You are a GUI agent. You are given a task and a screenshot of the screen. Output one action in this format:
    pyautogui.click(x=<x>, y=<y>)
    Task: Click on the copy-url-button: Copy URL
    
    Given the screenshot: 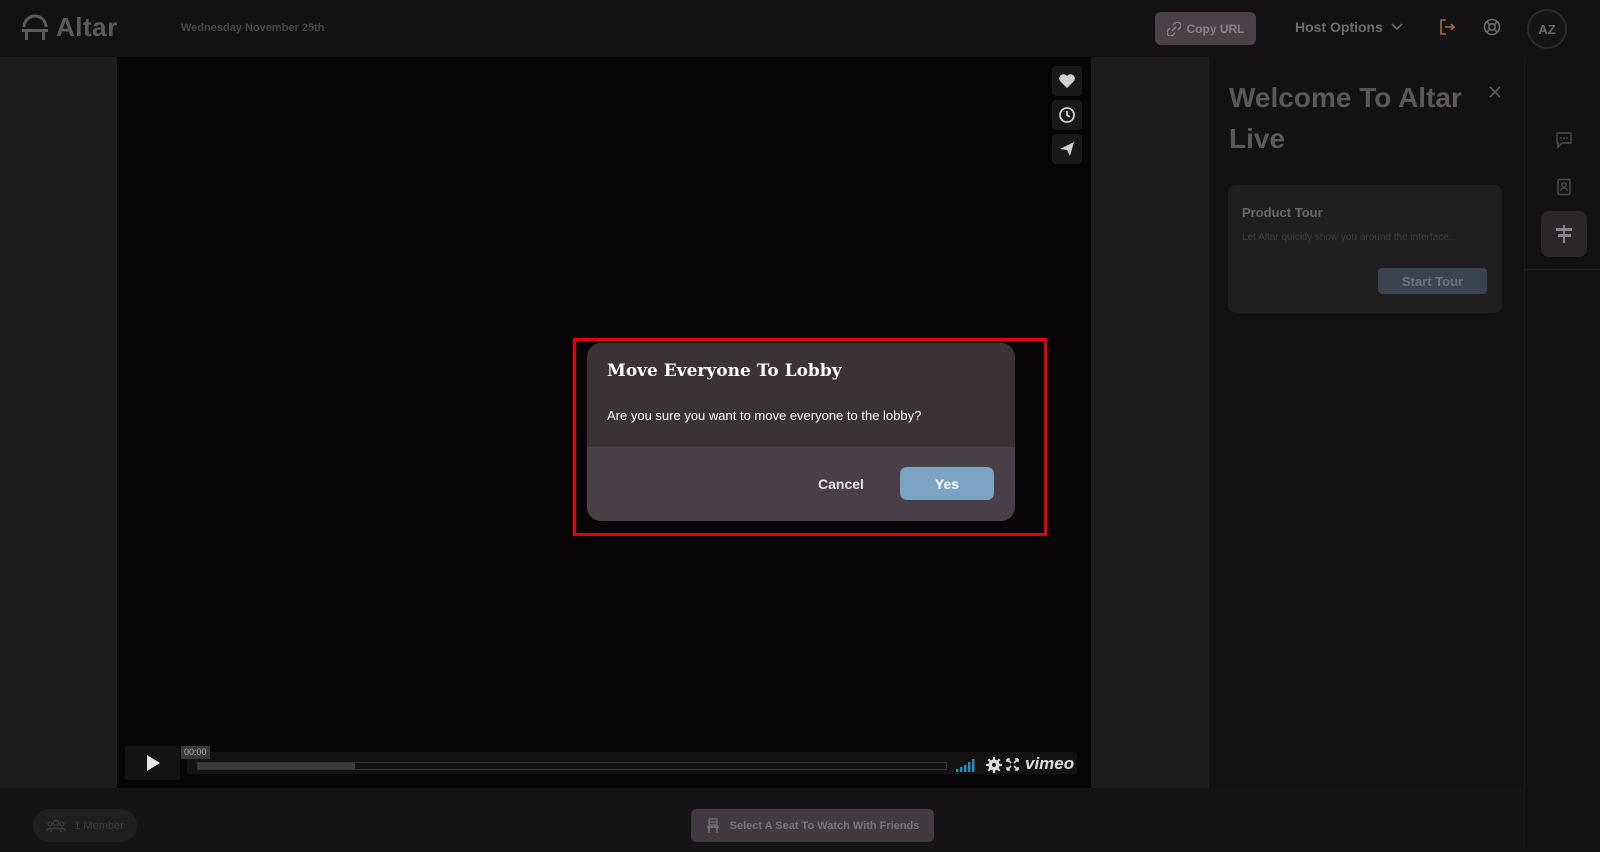 What is the action you would take?
    pyautogui.click(x=1205, y=28)
    